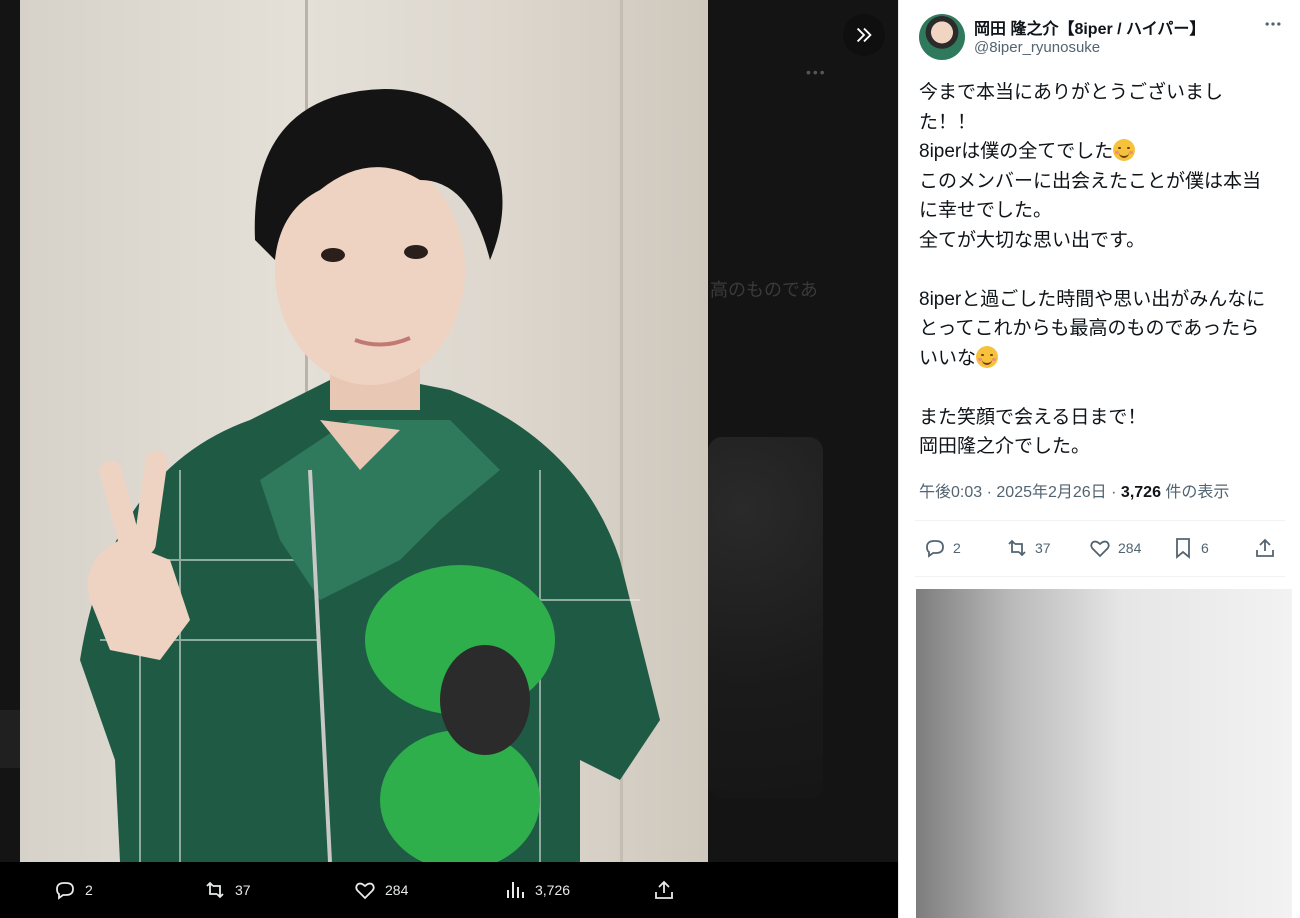 This screenshot has height=918, width=1300. Describe the element at coordinates (1089, 328) in the screenshot. I see `tweet-line: とってこれからも最高のものであったら` at that location.